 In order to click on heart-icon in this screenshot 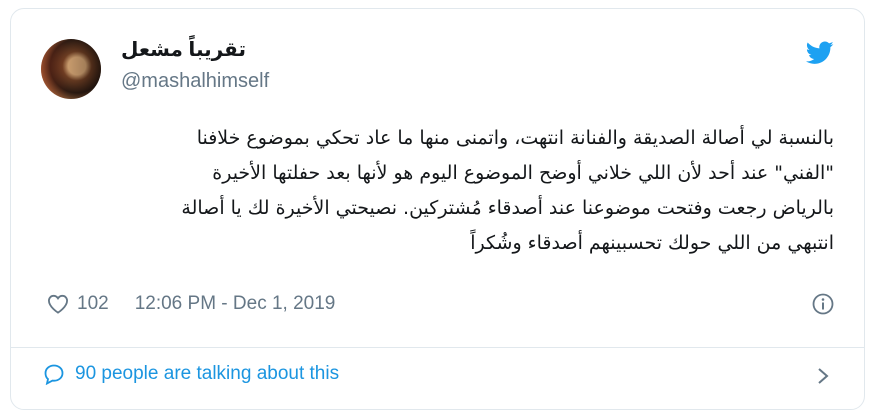, I will do `click(58, 304)`.